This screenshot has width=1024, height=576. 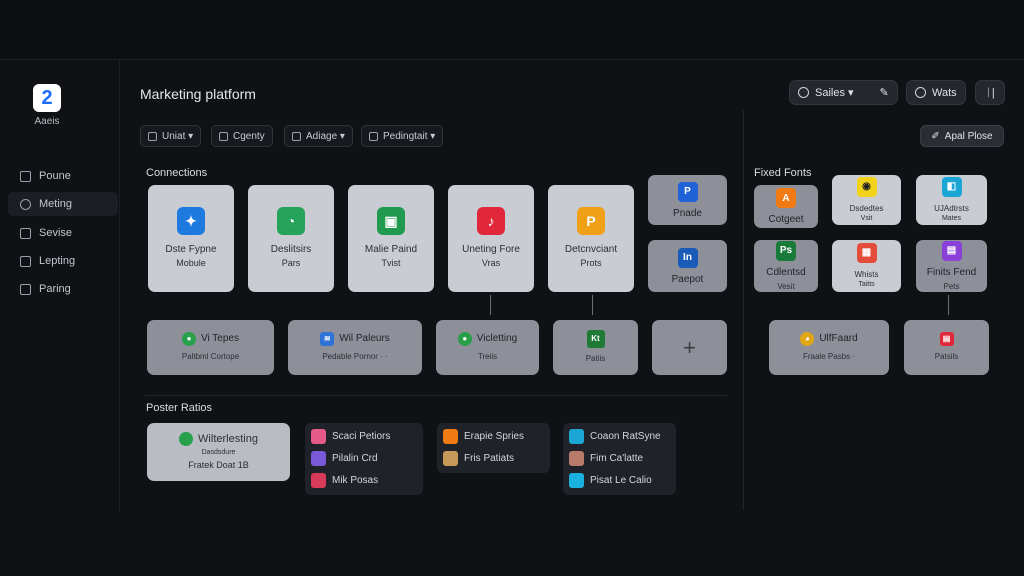 What do you see at coordinates (409, 136) in the screenshot?
I see `filter-label: Pedingtait ▾` at bounding box center [409, 136].